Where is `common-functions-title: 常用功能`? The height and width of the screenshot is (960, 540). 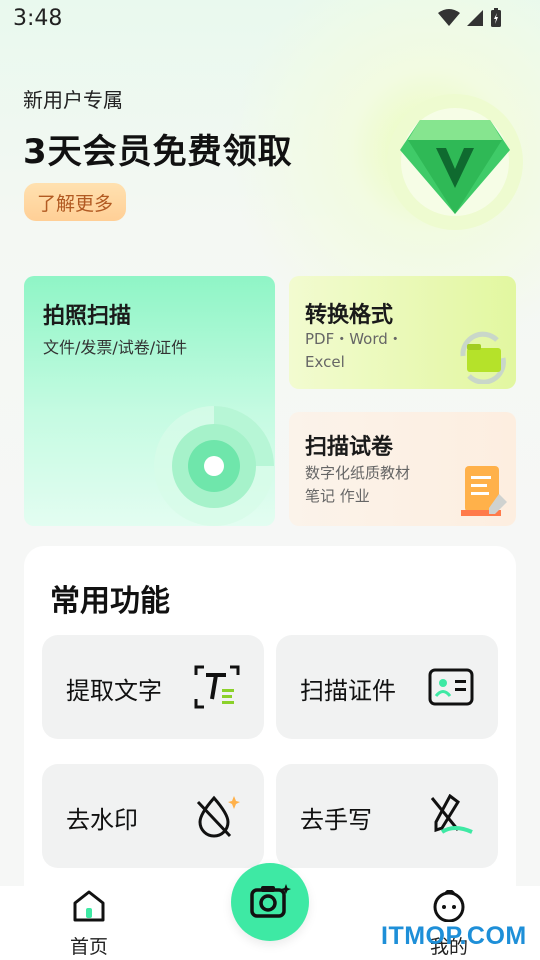
common-functions-title: 常用功能 is located at coordinates (110, 601).